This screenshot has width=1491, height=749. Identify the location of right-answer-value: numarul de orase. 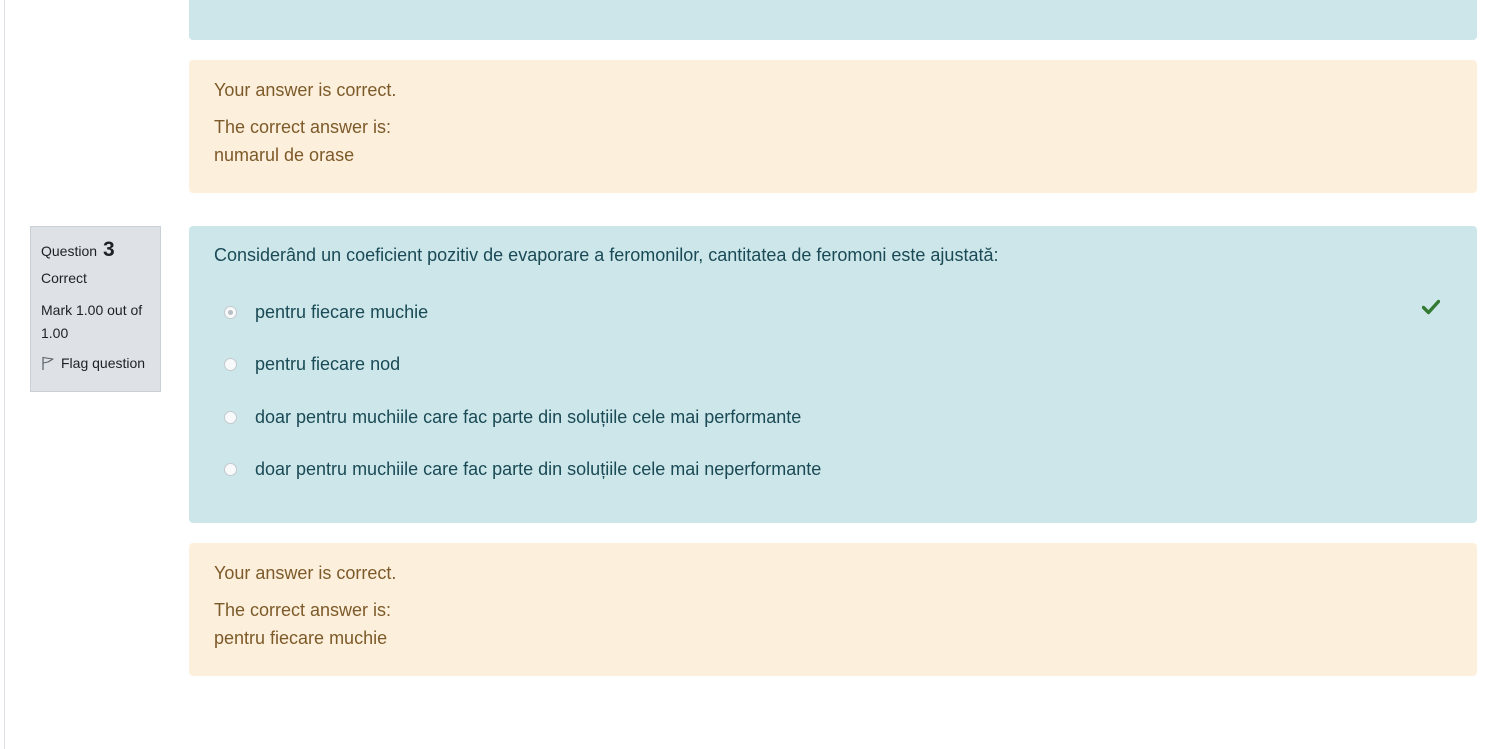
(284, 155).